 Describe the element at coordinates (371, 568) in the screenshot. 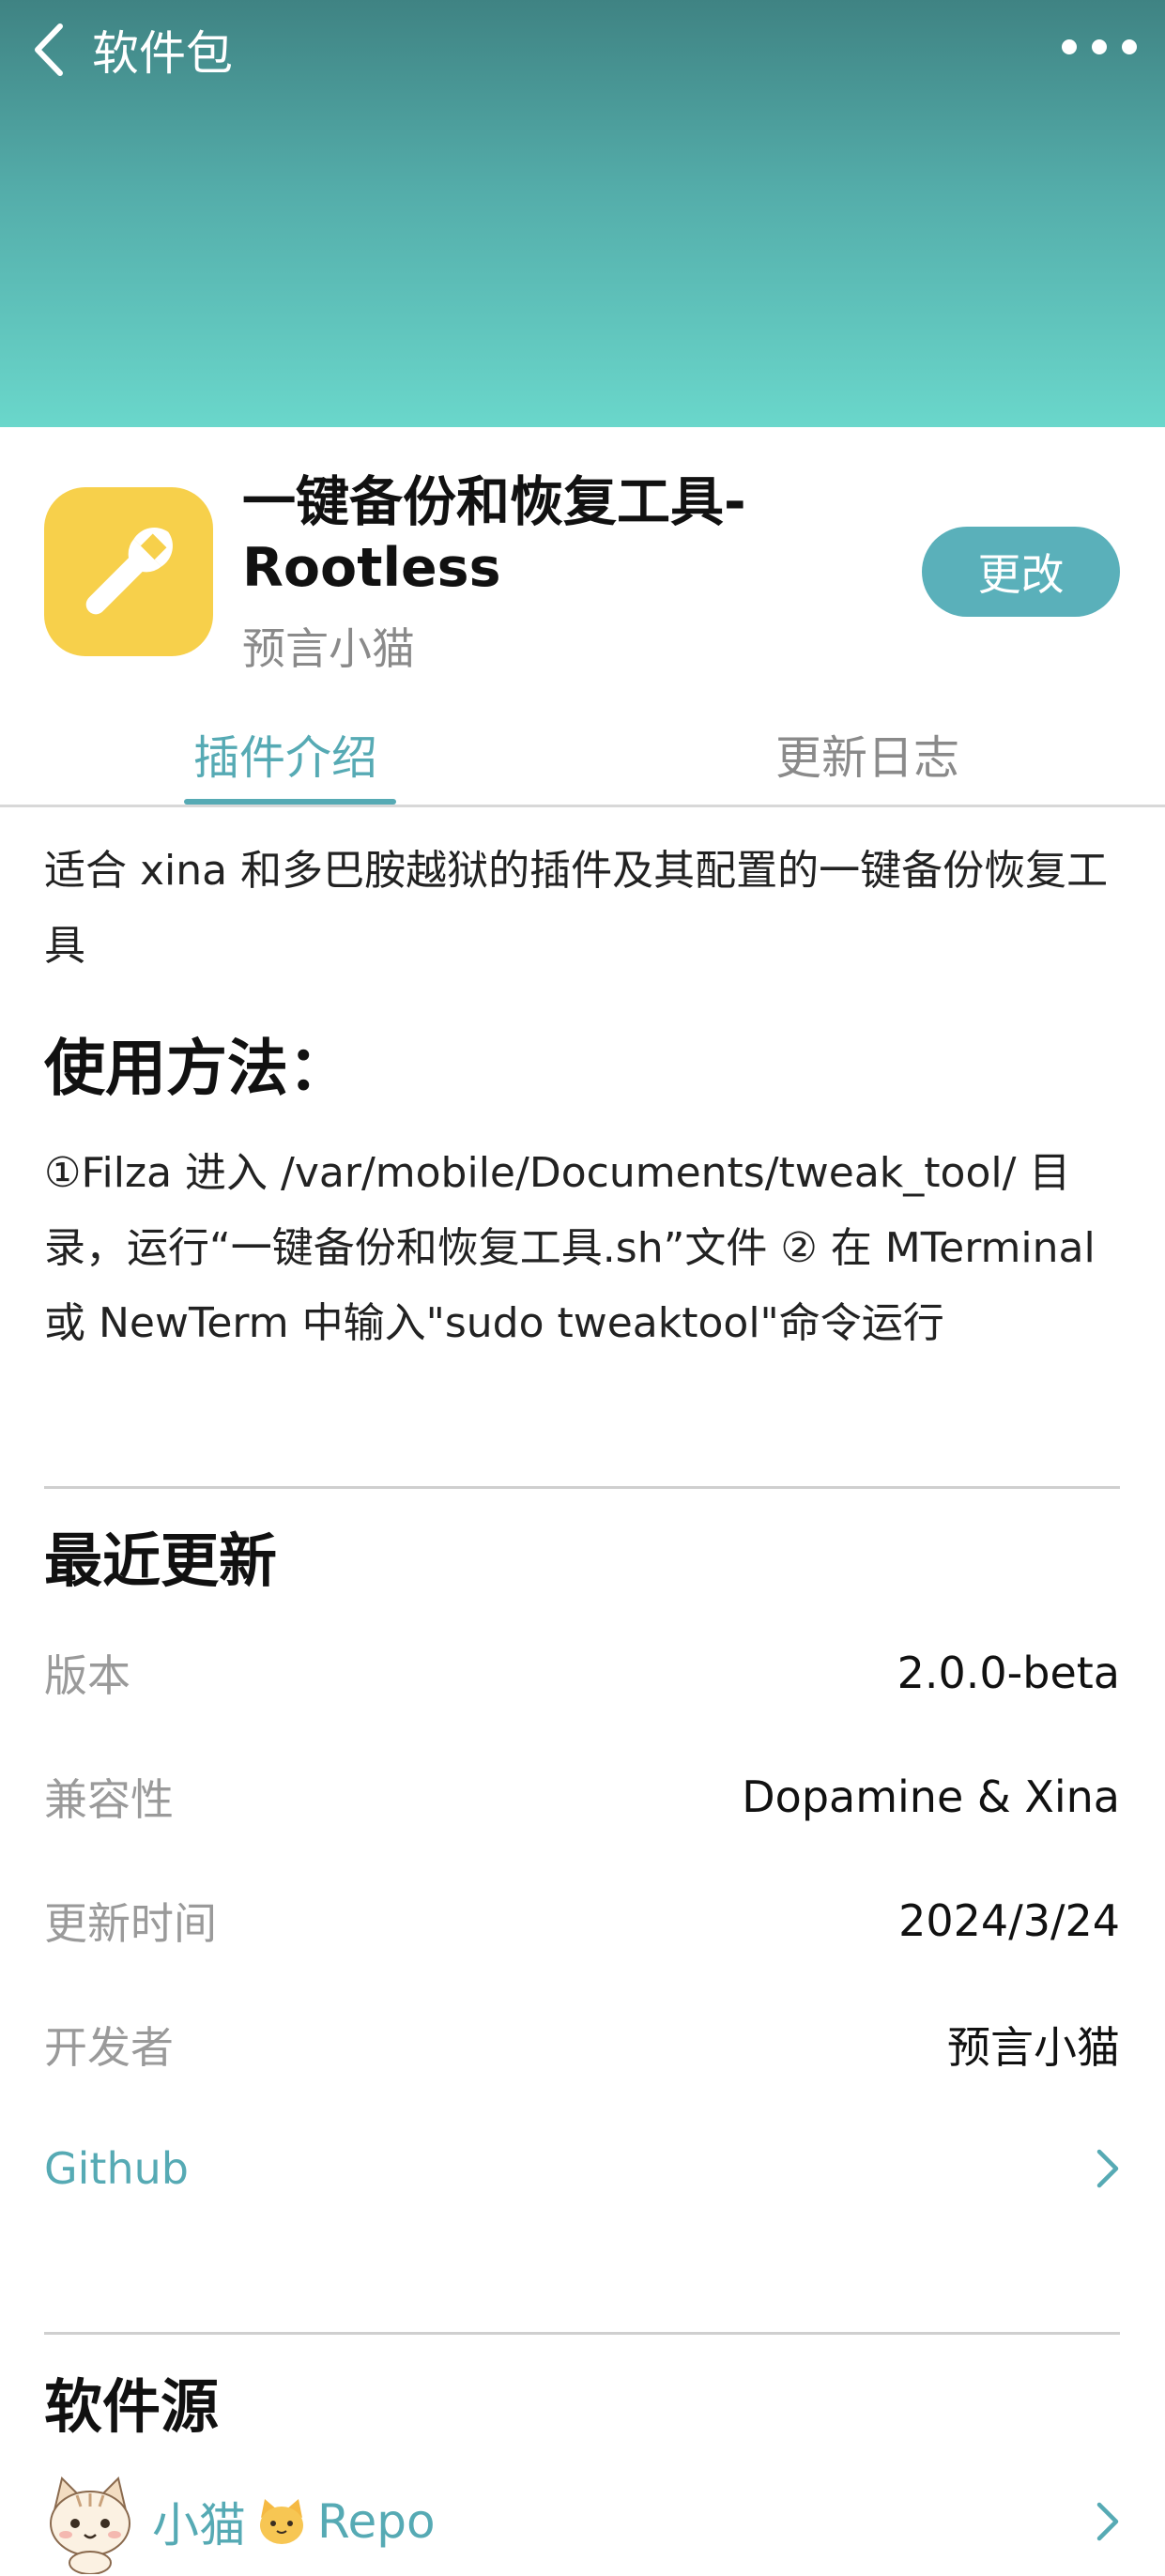

I see `app-title-line2: Rootless` at that location.